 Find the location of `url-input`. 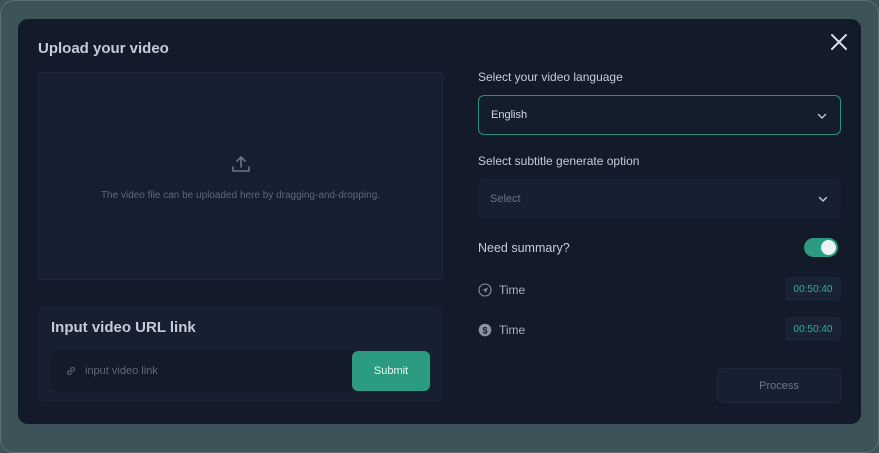

url-input is located at coordinates (210, 371).